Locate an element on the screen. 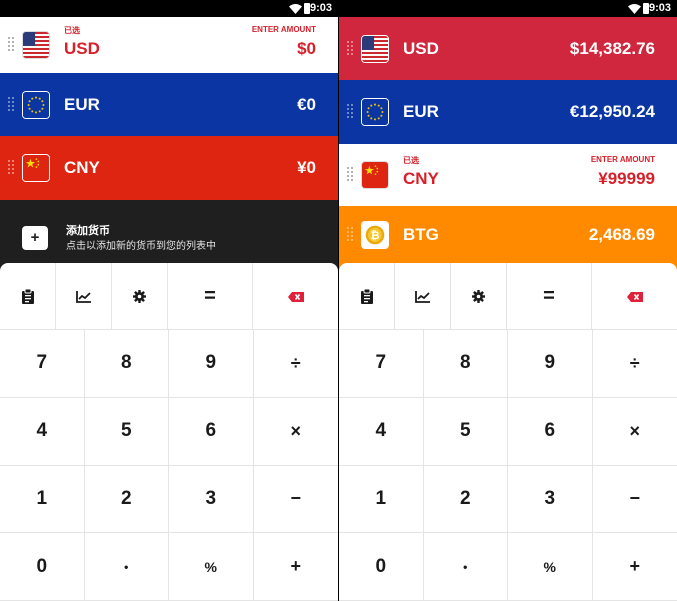 The width and height of the screenshot is (677, 601). currency-amount: $14,382.76 is located at coordinates (612, 49).